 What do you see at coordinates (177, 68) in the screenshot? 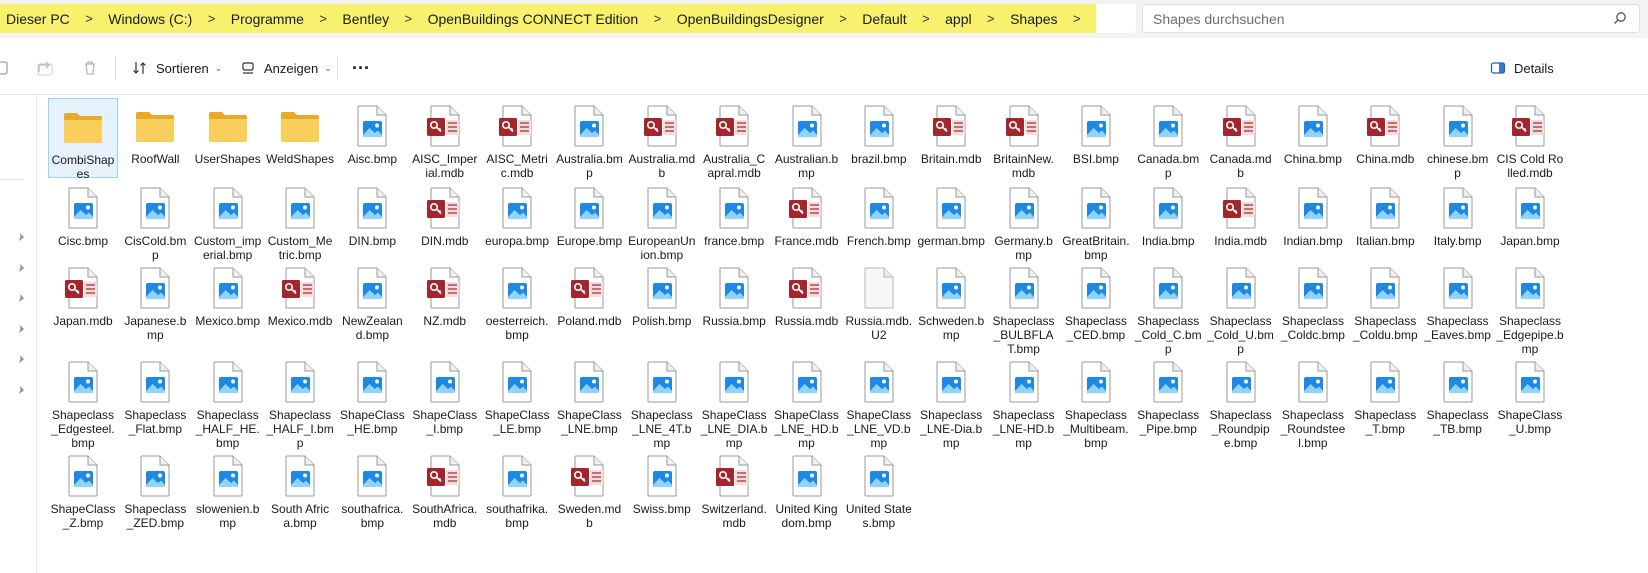
I see `sort-button: Sortieren ⌄` at bounding box center [177, 68].